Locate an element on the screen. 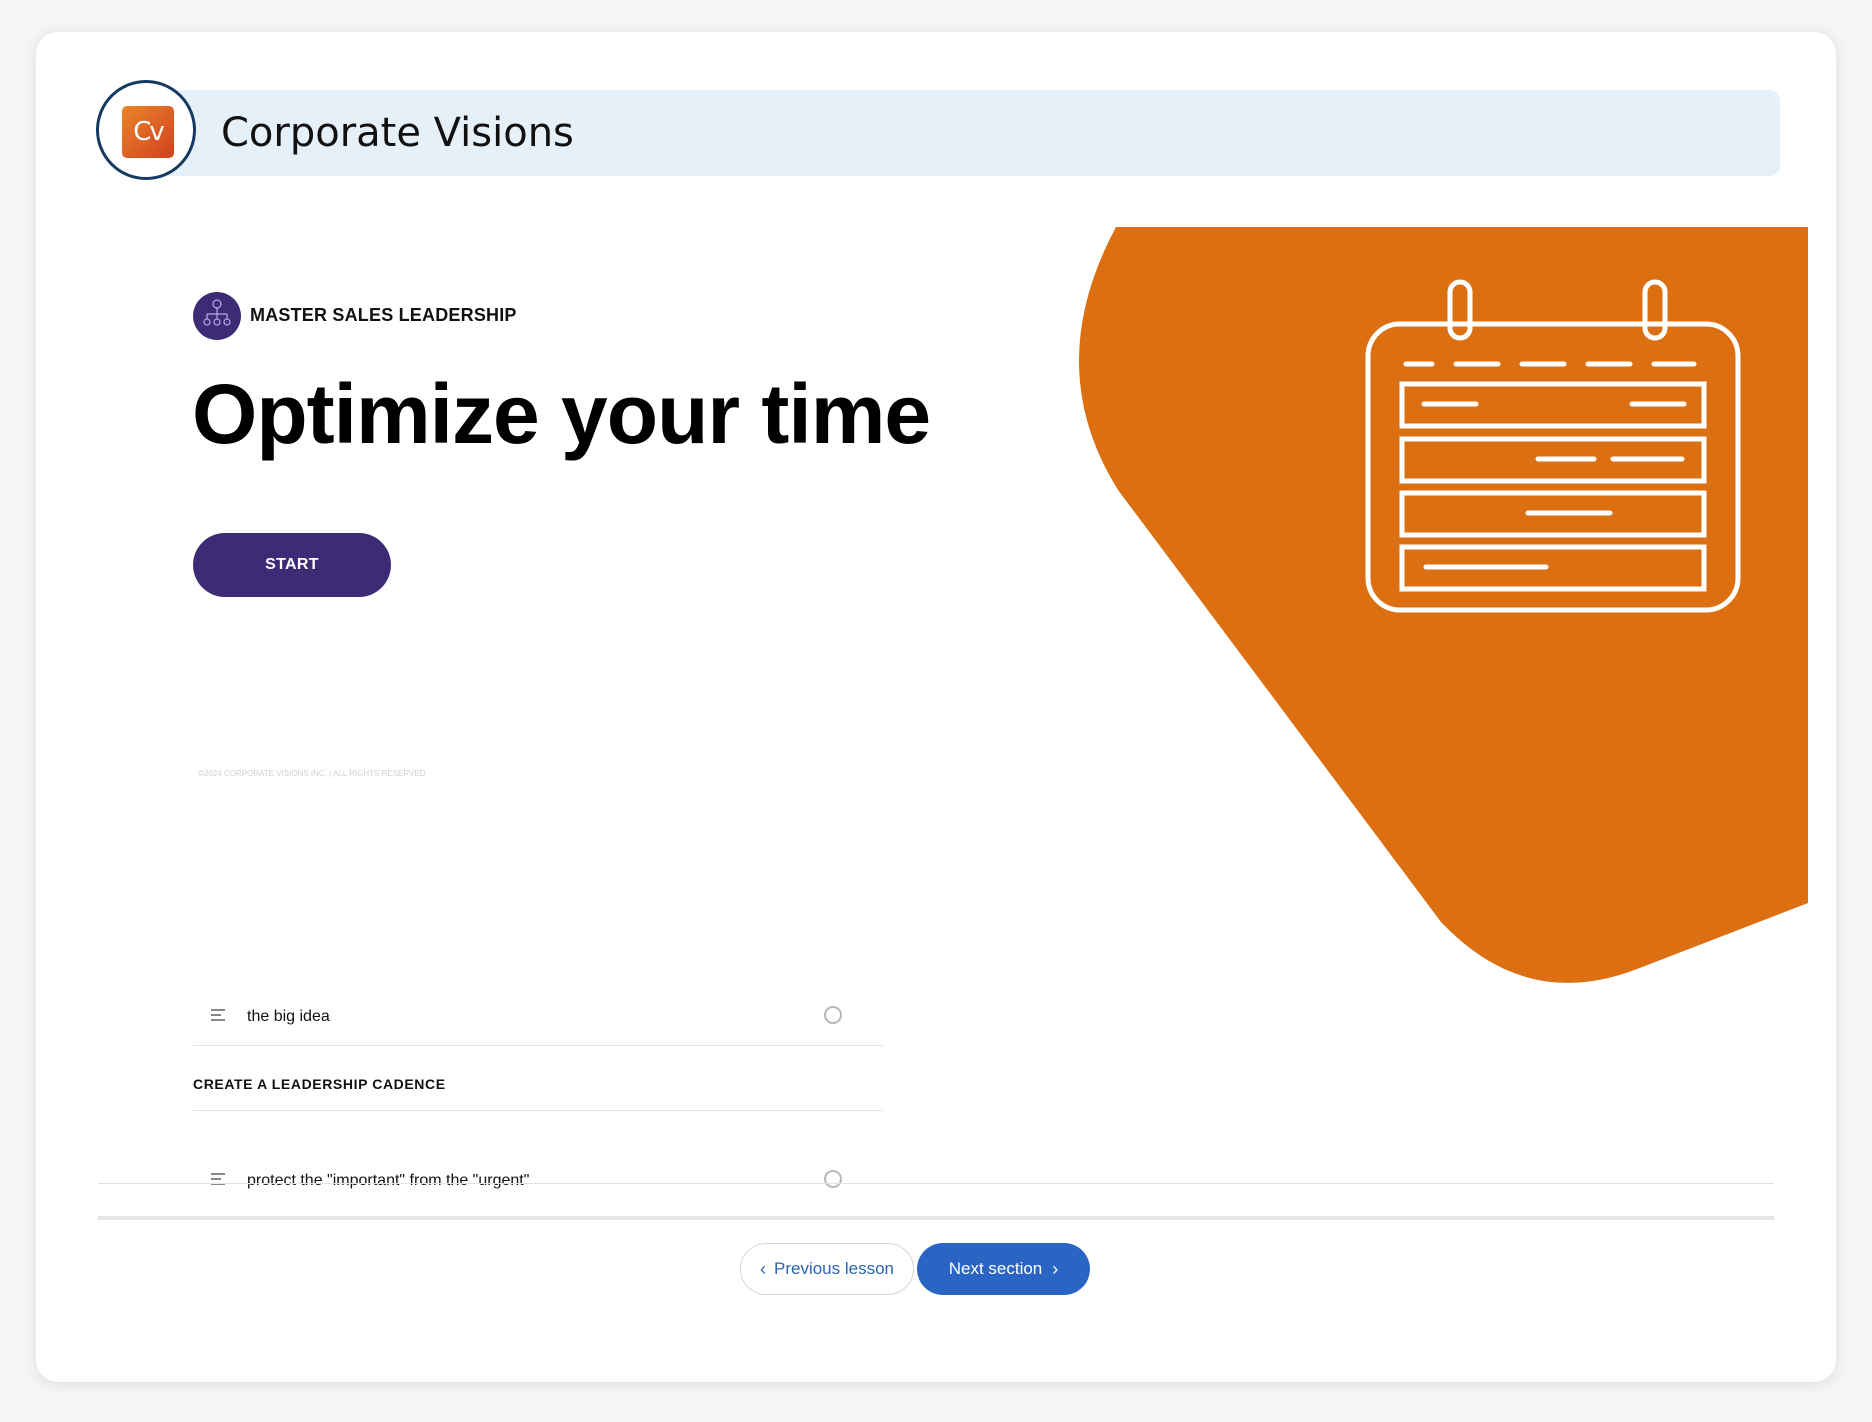  corporate-visions-logo: Cv is located at coordinates (148, 132).